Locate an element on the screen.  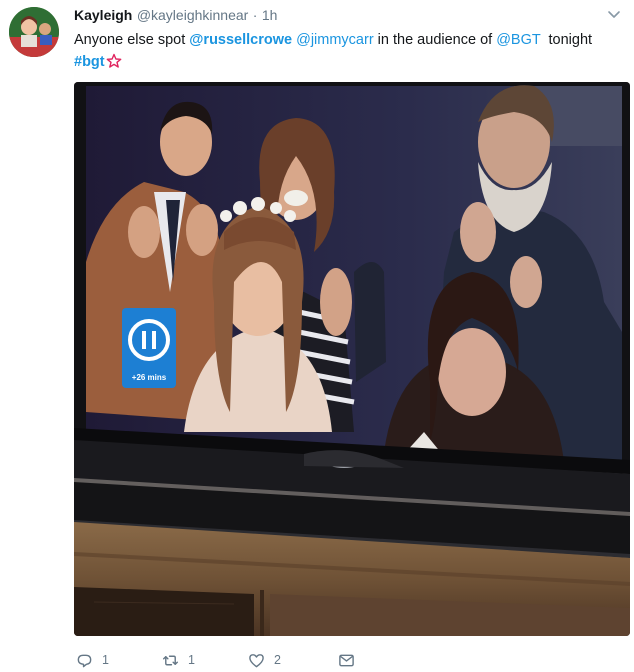
avatar-image is located at coordinates (34, 32).